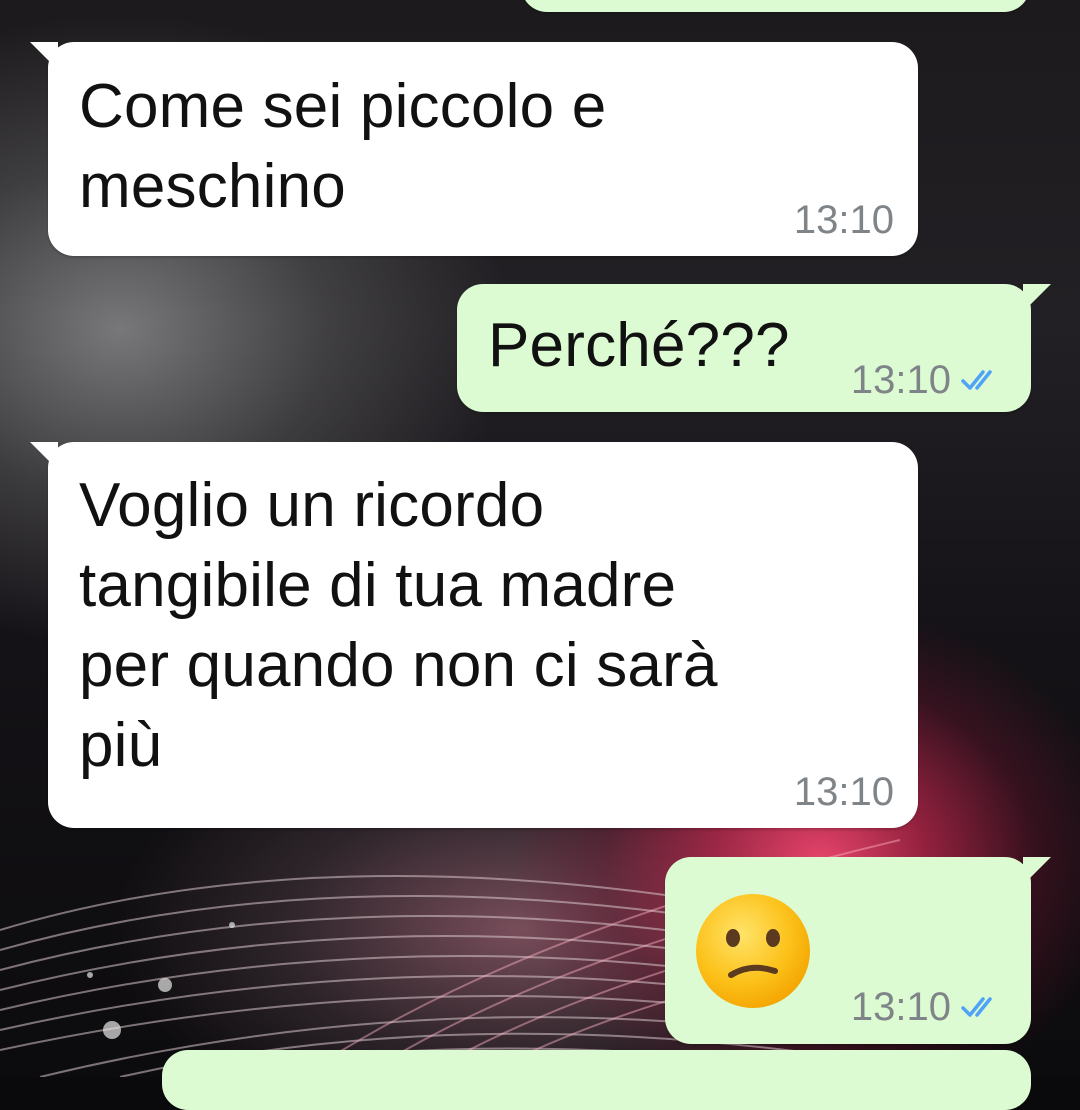 The height and width of the screenshot is (1110, 1080). Describe the element at coordinates (639, 345) in the screenshot. I see `message-text: Perché???` at that location.